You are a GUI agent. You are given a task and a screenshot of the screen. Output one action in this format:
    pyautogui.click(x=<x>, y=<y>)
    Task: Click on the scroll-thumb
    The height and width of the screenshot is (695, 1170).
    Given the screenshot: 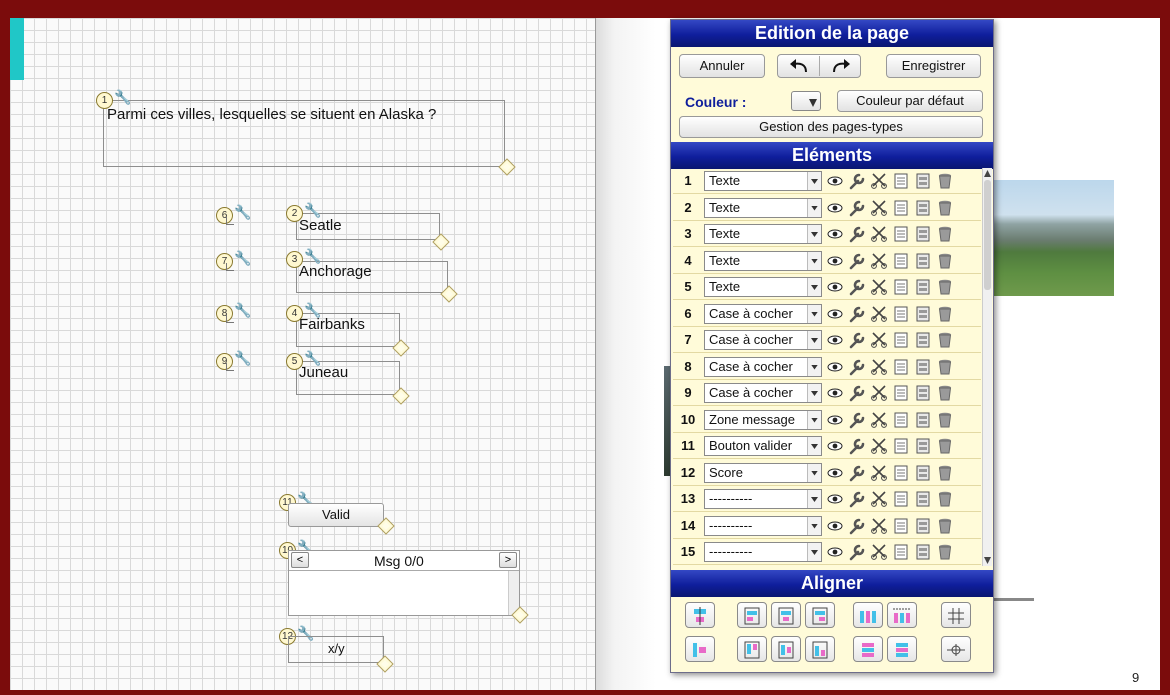 What is the action you would take?
    pyautogui.click(x=987, y=235)
    